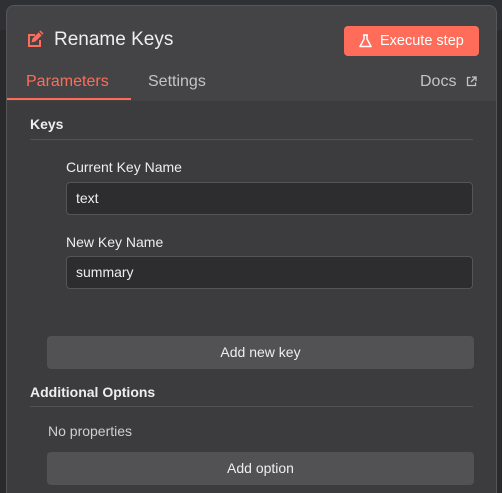  Describe the element at coordinates (260, 352) in the screenshot. I see `add-new-key-button: Add new key` at that location.